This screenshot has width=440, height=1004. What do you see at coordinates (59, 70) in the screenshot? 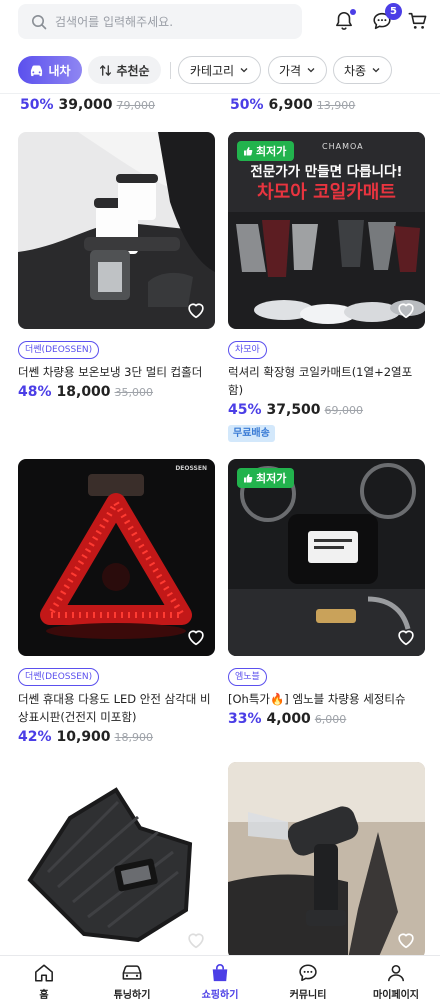
I see `my-car-filter-label: 내차` at bounding box center [59, 70].